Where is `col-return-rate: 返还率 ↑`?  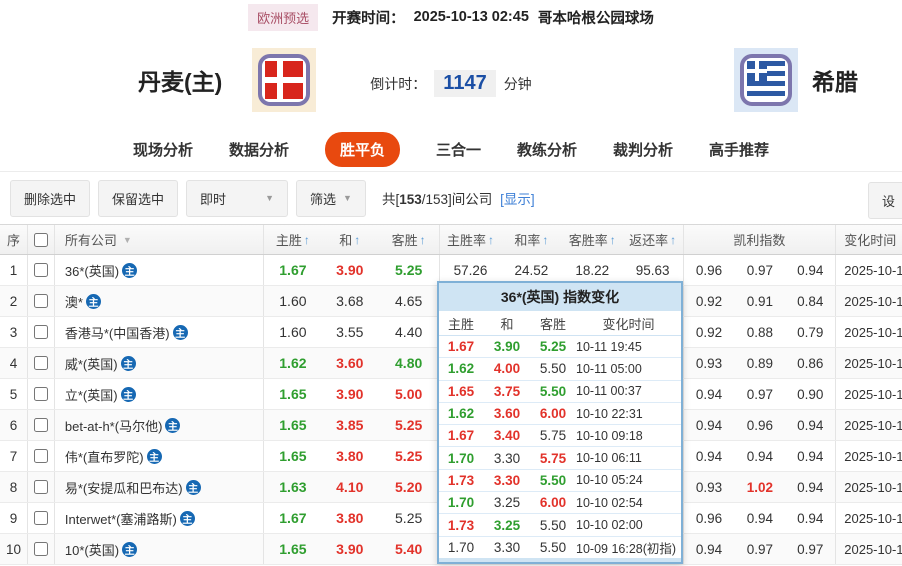 col-return-rate: 返还率 ↑ is located at coordinates (653, 239).